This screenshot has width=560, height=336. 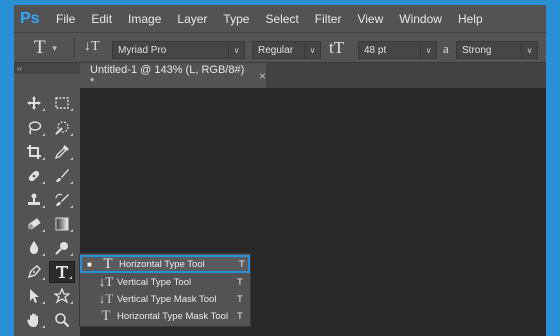 I want to click on flyout-horizontal-type-mask-tool: T Horizontal Type Mask Tool T, so click(x=165, y=316).